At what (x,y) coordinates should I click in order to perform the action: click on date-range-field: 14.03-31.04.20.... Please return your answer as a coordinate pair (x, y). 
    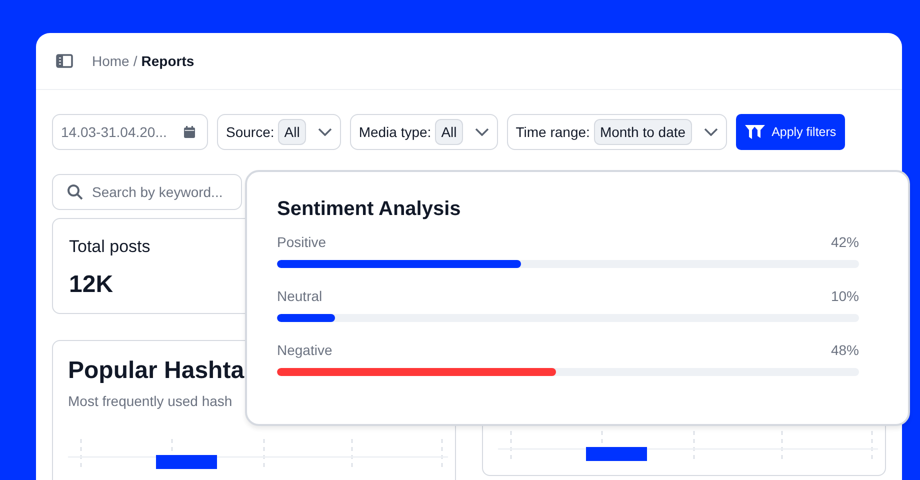
    Looking at the image, I should click on (130, 132).